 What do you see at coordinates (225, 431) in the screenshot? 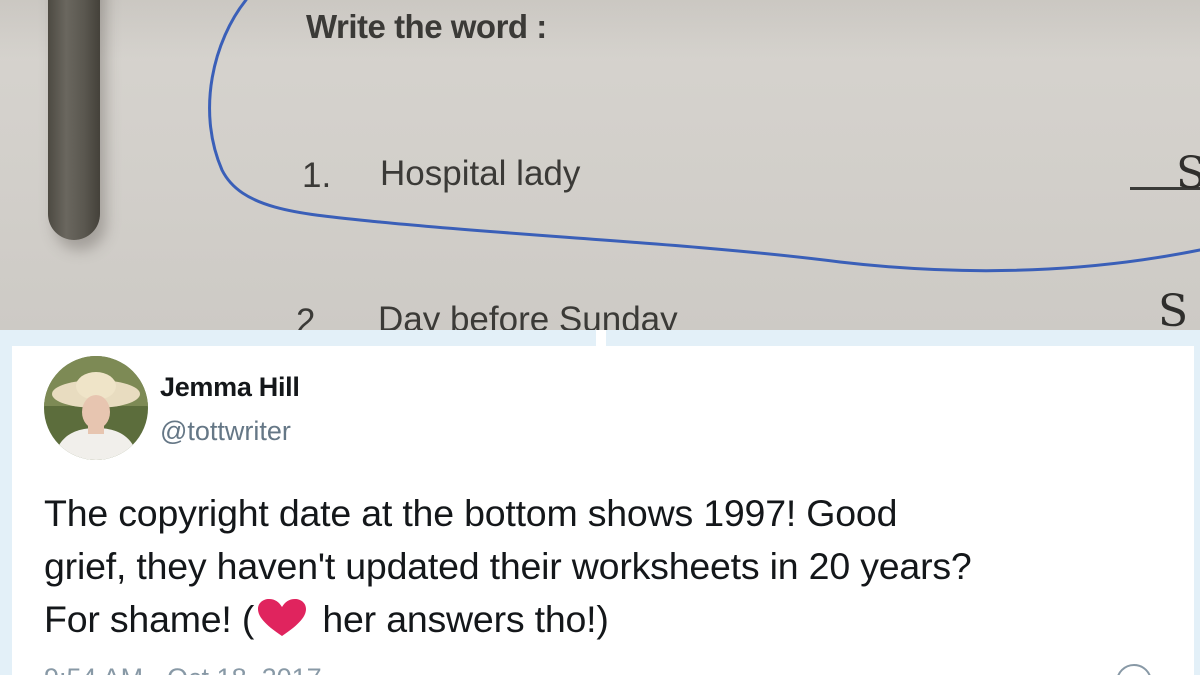
I see `author-handle: @tottwriter` at bounding box center [225, 431].